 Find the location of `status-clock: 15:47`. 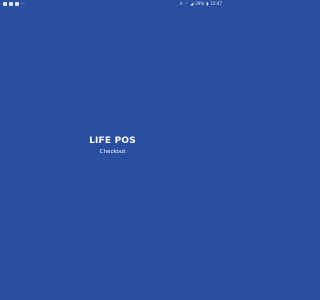

status-clock: 15:47 is located at coordinates (216, 3).